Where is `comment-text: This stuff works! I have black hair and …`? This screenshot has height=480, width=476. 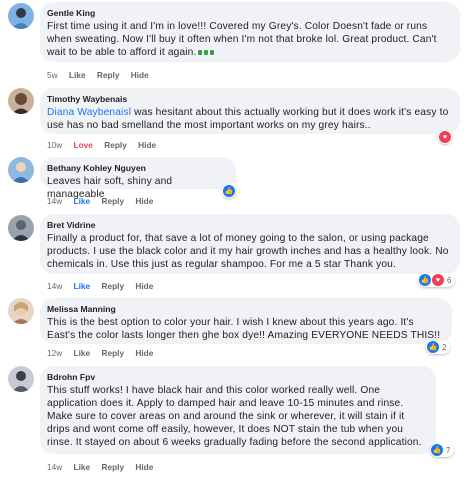
comment-text: This stuff works! I have black hair and … is located at coordinates (234, 416).